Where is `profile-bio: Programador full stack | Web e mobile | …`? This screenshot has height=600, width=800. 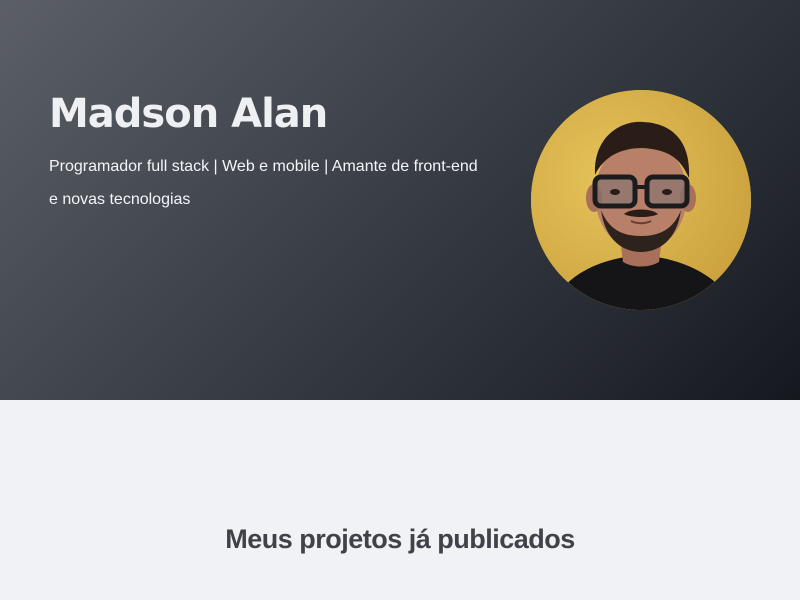 profile-bio: Programador full stack | Web e mobile | … is located at coordinates (263, 183).